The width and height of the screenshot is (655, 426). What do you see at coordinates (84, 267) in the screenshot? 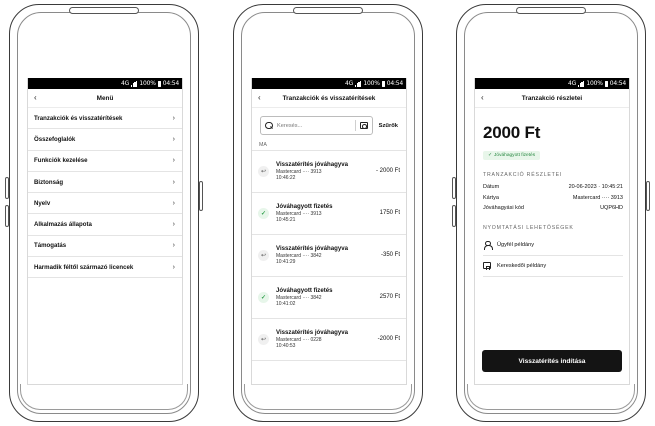
I see `menu-item-label: Harmadik féltől származó licencek` at bounding box center [84, 267].